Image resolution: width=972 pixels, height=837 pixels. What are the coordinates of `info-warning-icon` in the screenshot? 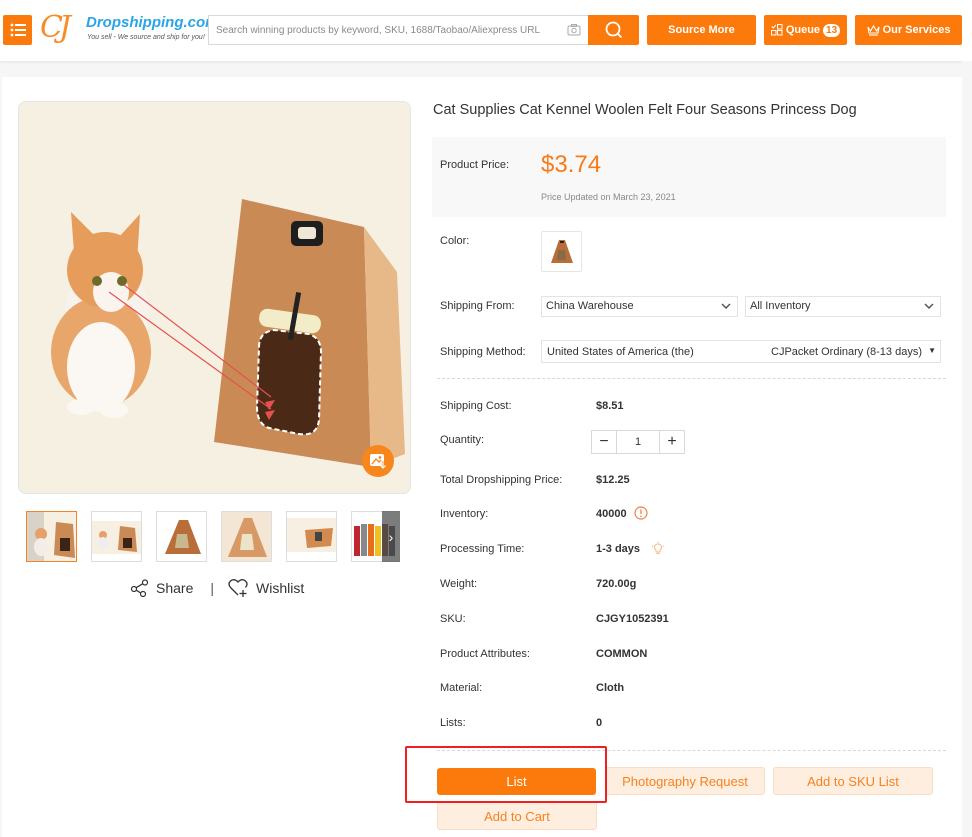 It's located at (641, 513).